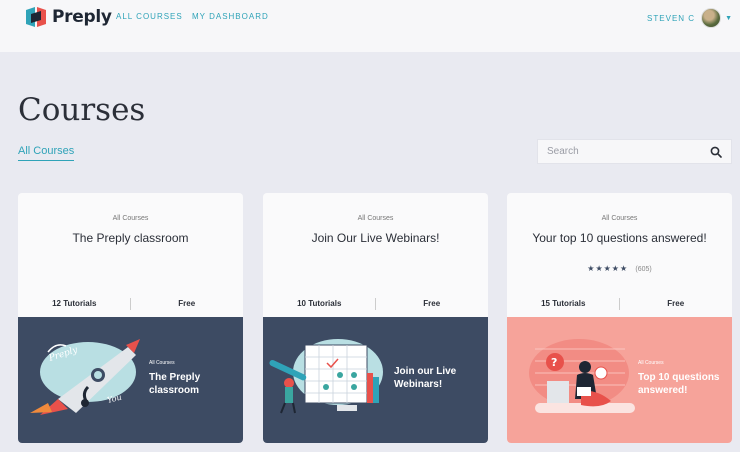 This screenshot has height=452, width=740. I want to click on user-name: STEVEN C, so click(671, 18).